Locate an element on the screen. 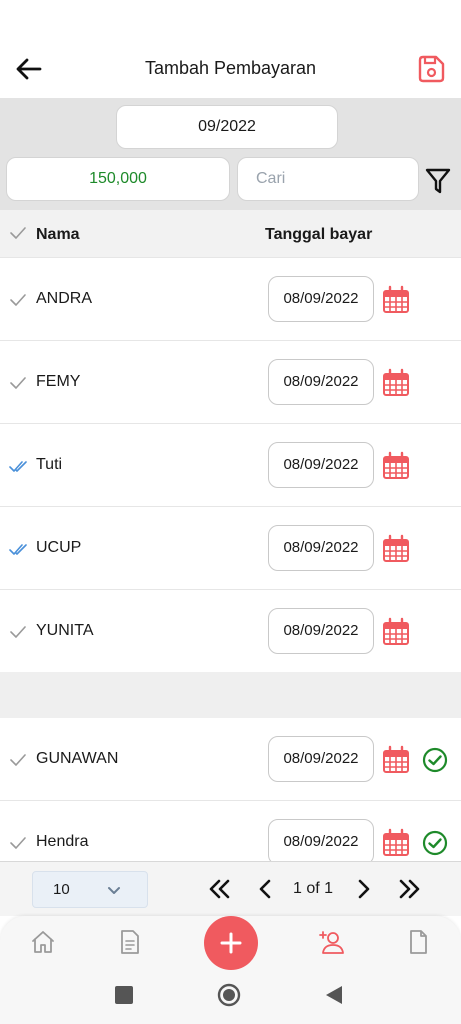 Image resolution: width=461 pixels, height=1024 pixels. table-row: Tuti 08/09/2022 is located at coordinates (230, 465).